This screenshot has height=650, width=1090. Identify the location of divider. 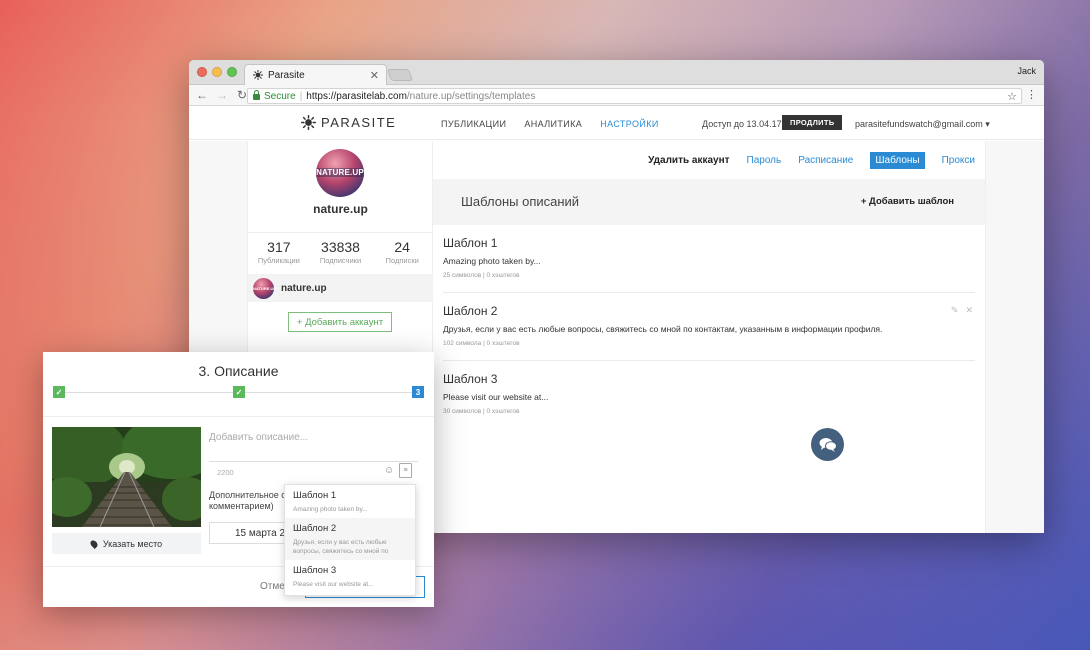
(238, 416).